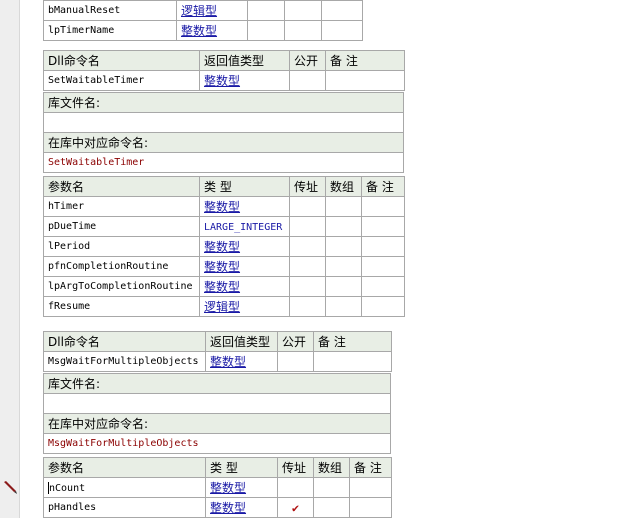 The image size is (643, 518). I want to click on param-name-cell: lpTimerName, so click(110, 30).